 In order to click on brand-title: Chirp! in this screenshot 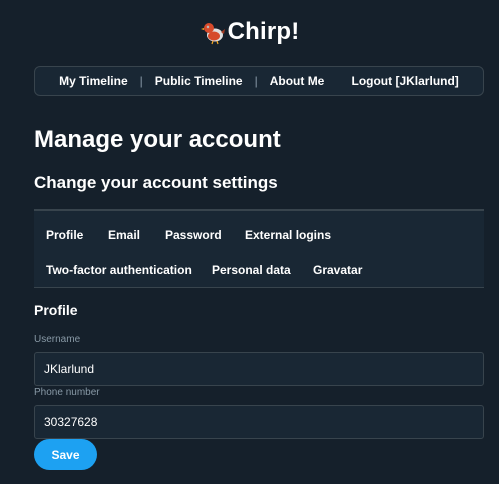, I will do `click(263, 31)`.